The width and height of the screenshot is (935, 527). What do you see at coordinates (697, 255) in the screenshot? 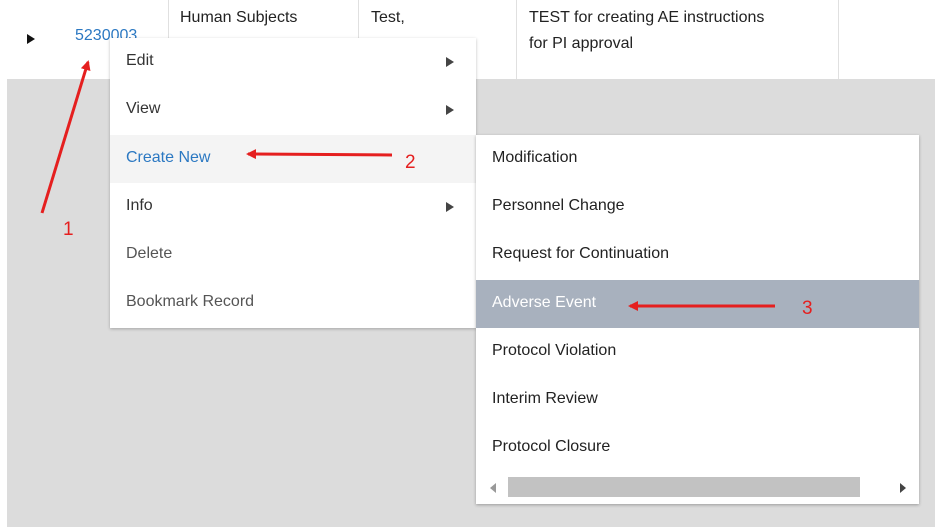
I see `submenu-item-request-for-continuation: Request for Continuation` at bounding box center [697, 255].